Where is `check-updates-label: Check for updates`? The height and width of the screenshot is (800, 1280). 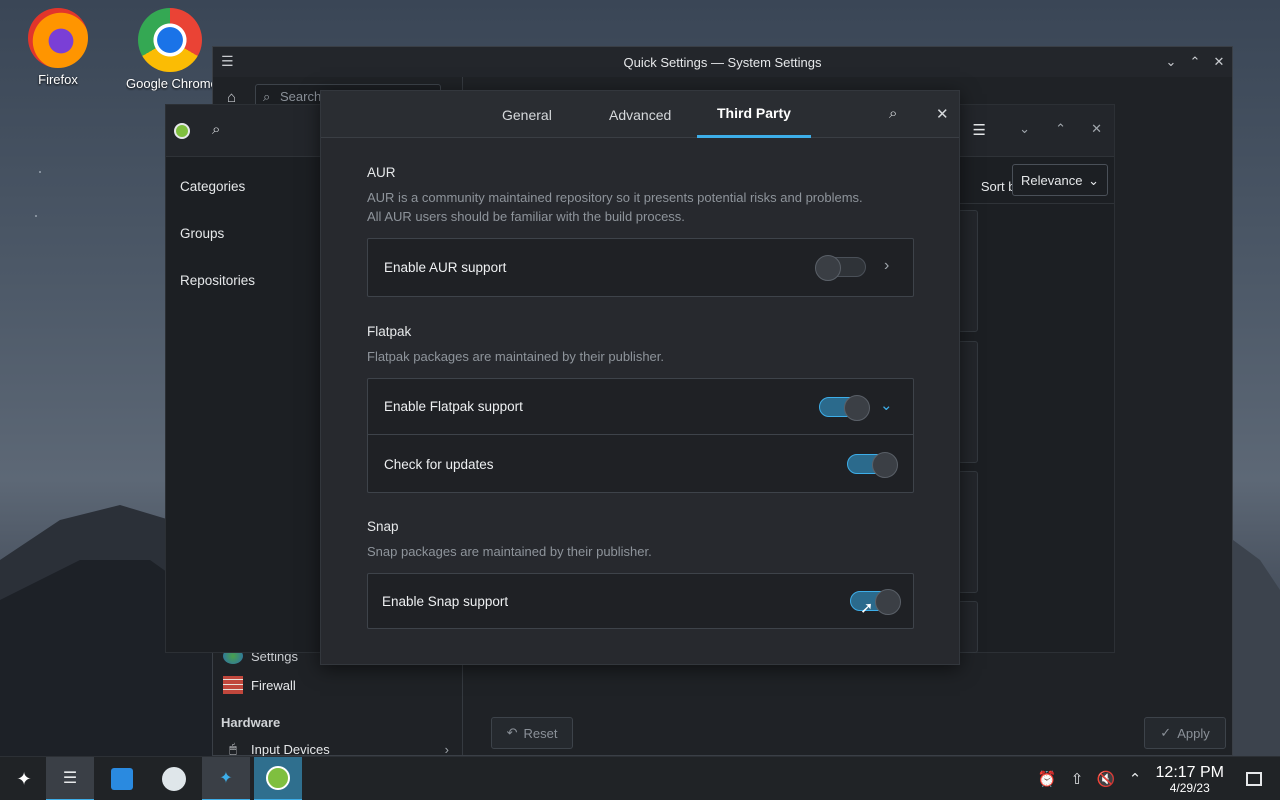
check-updates-label: Check for updates is located at coordinates (439, 464).